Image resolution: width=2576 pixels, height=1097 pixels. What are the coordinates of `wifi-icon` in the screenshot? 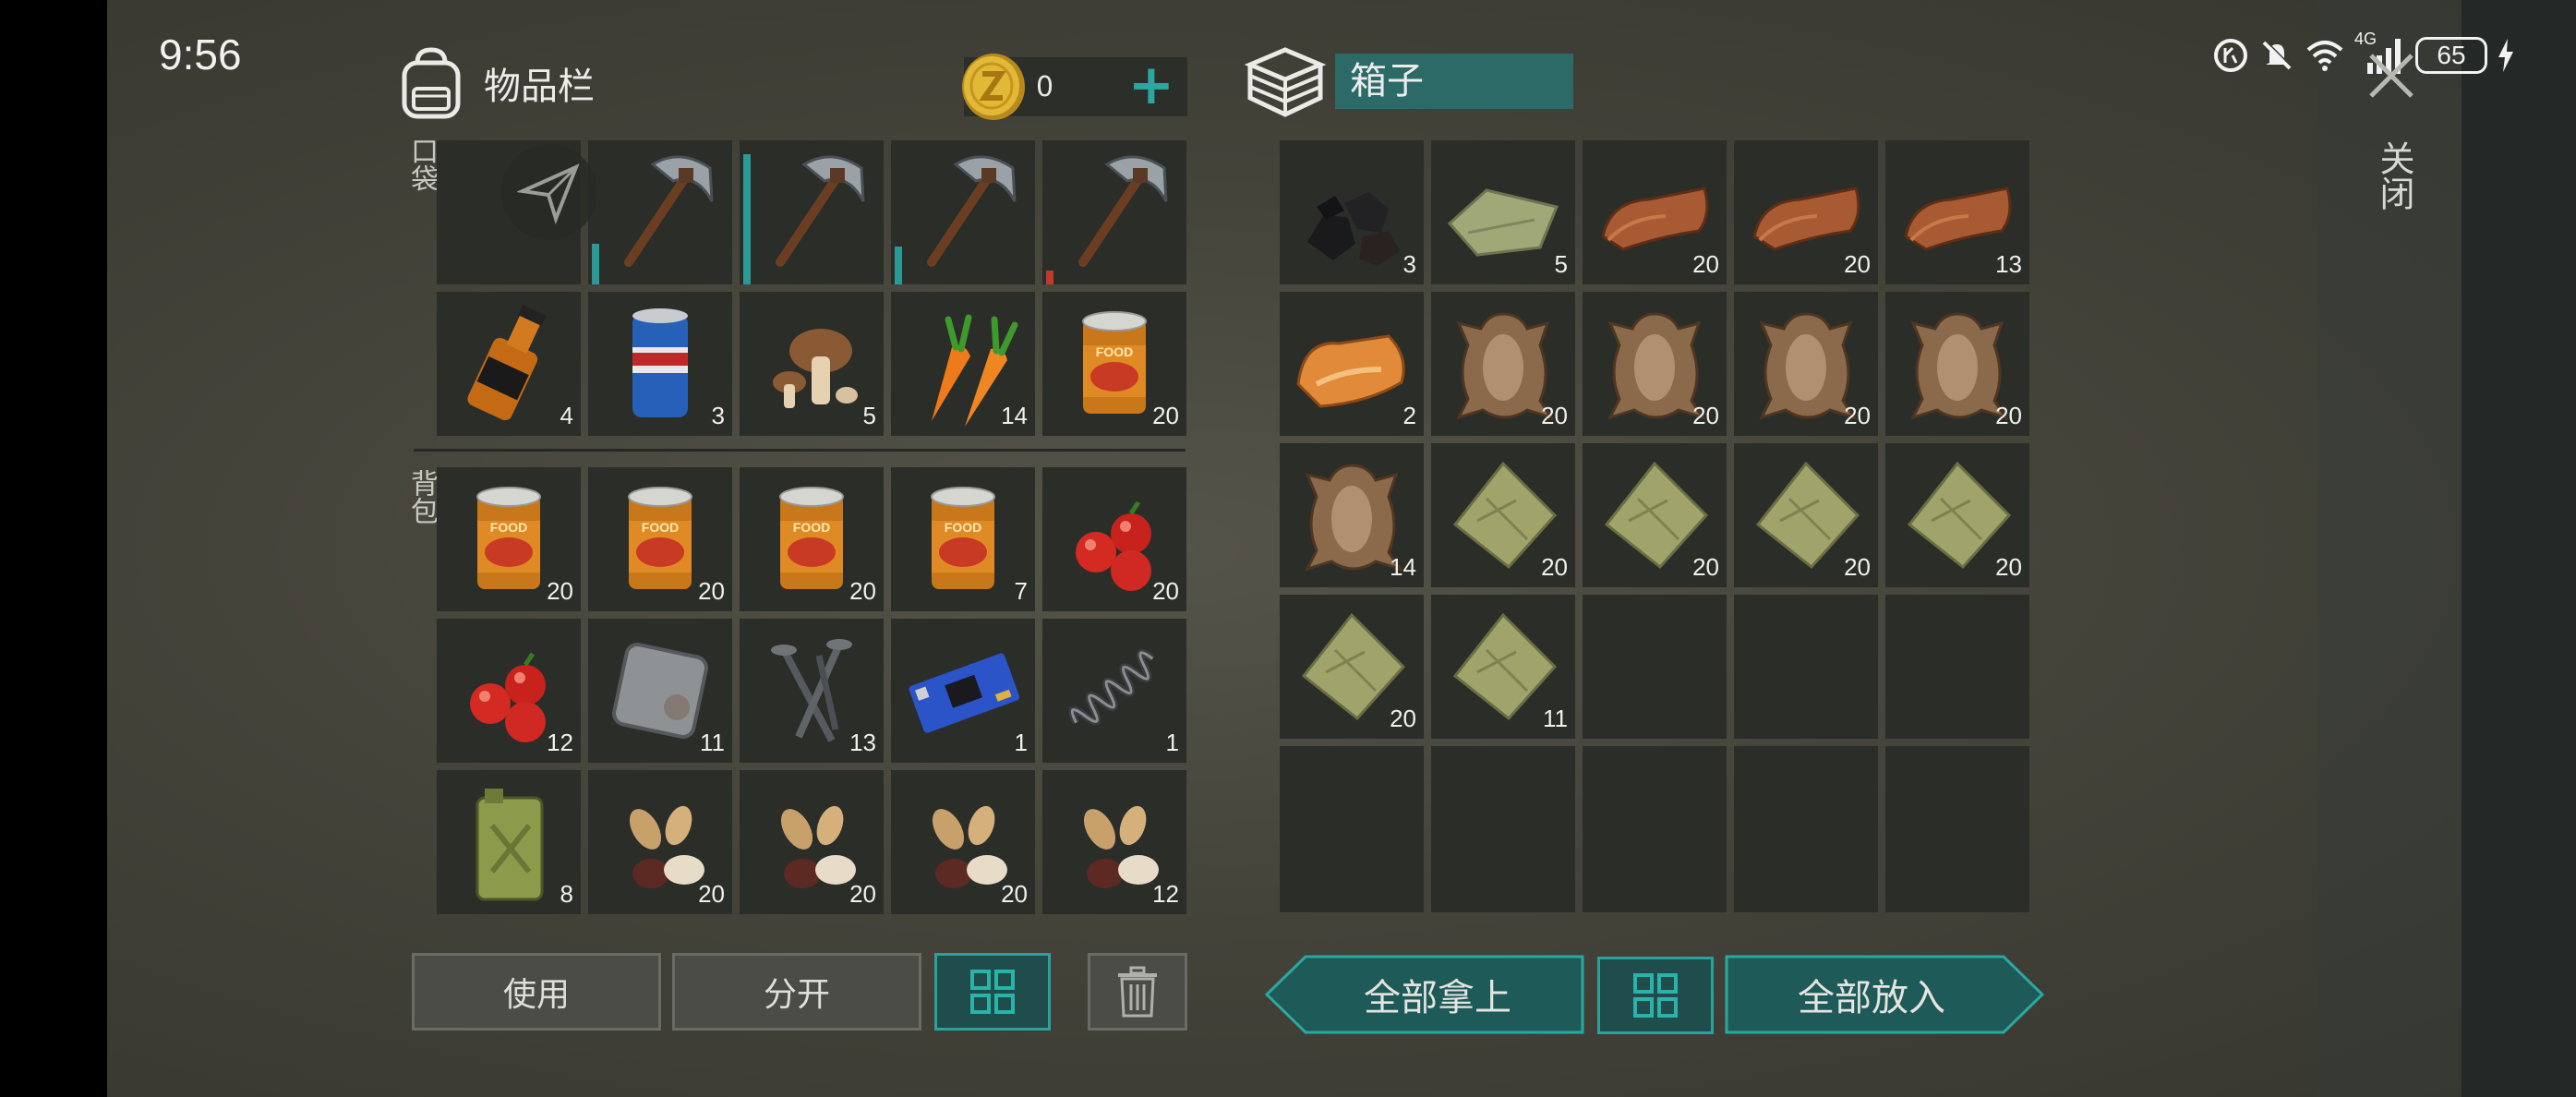 It's located at (2324, 56).